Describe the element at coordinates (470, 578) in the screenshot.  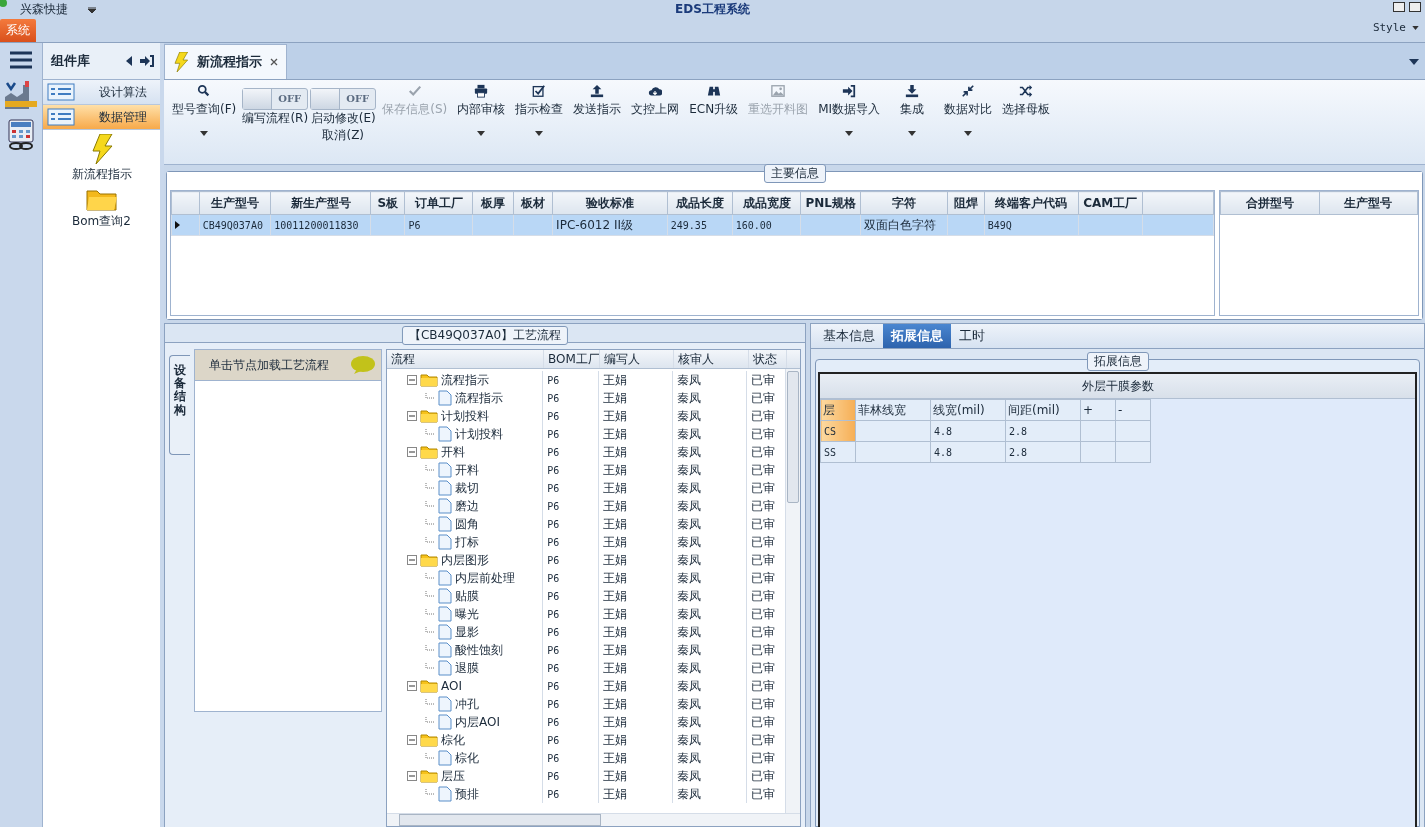
I see `tree-node: 内层前处理` at that location.